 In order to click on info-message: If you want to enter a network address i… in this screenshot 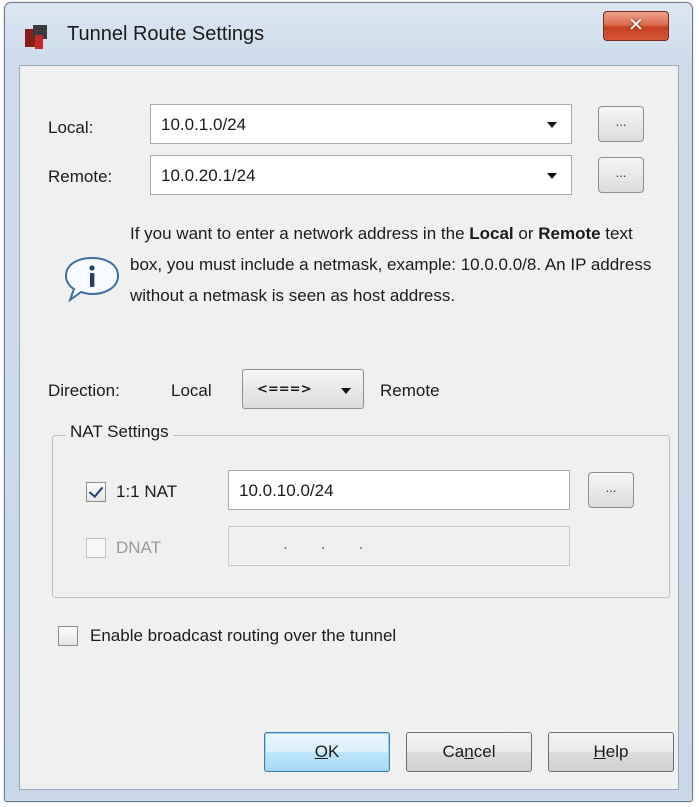, I will do `click(391, 264)`.